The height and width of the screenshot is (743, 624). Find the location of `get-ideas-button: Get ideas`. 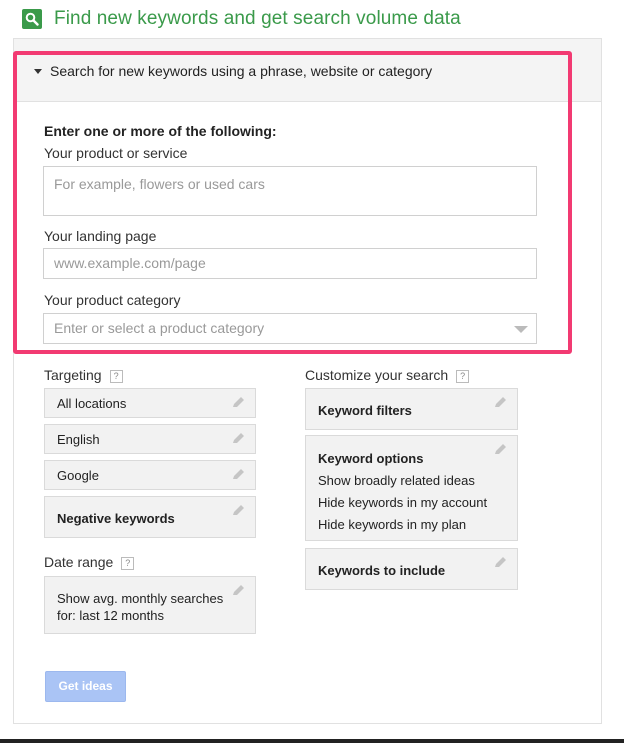

get-ideas-button: Get ideas is located at coordinates (85, 686).